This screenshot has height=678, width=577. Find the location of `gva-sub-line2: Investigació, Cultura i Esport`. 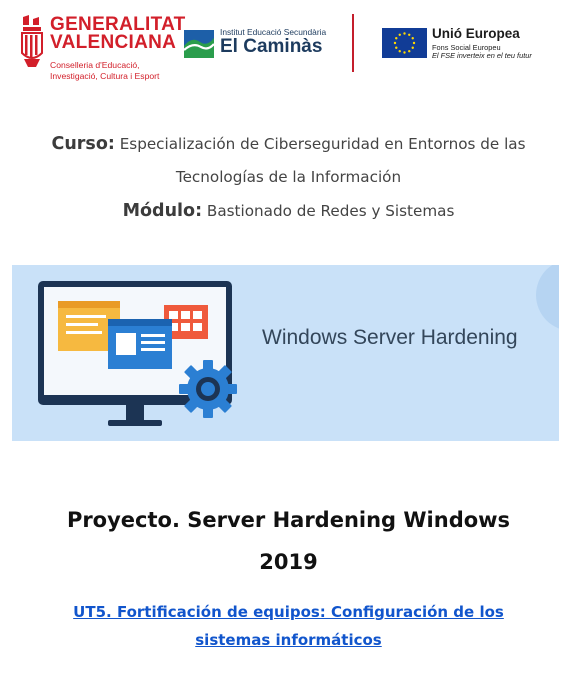

gva-sub-line2: Investigació, Cultura i Esport is located at coordinates (105, 75).